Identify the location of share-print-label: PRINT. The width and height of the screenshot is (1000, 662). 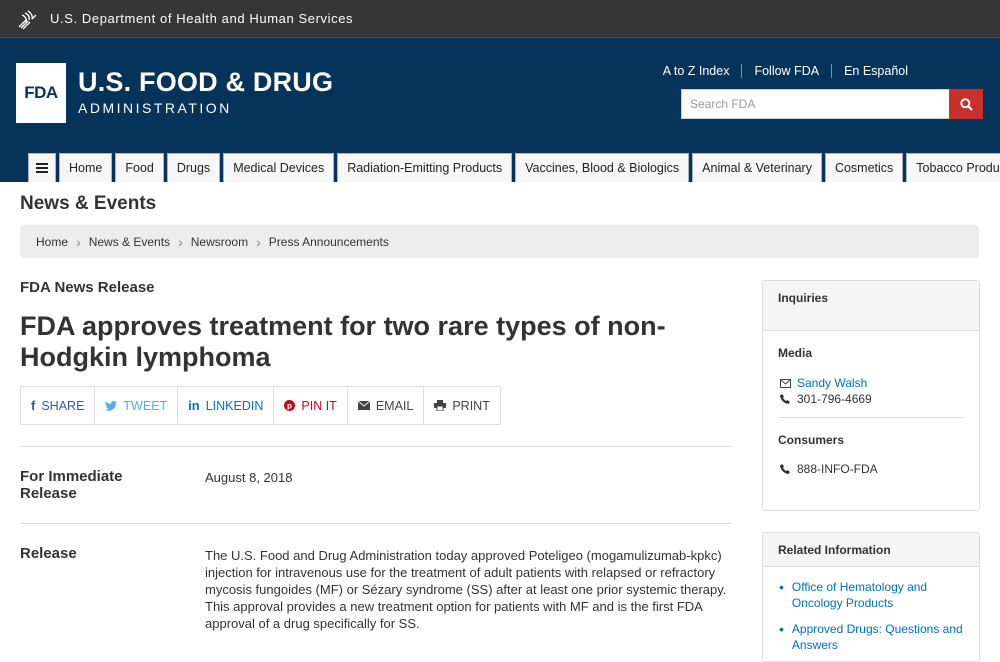
(471, 405).